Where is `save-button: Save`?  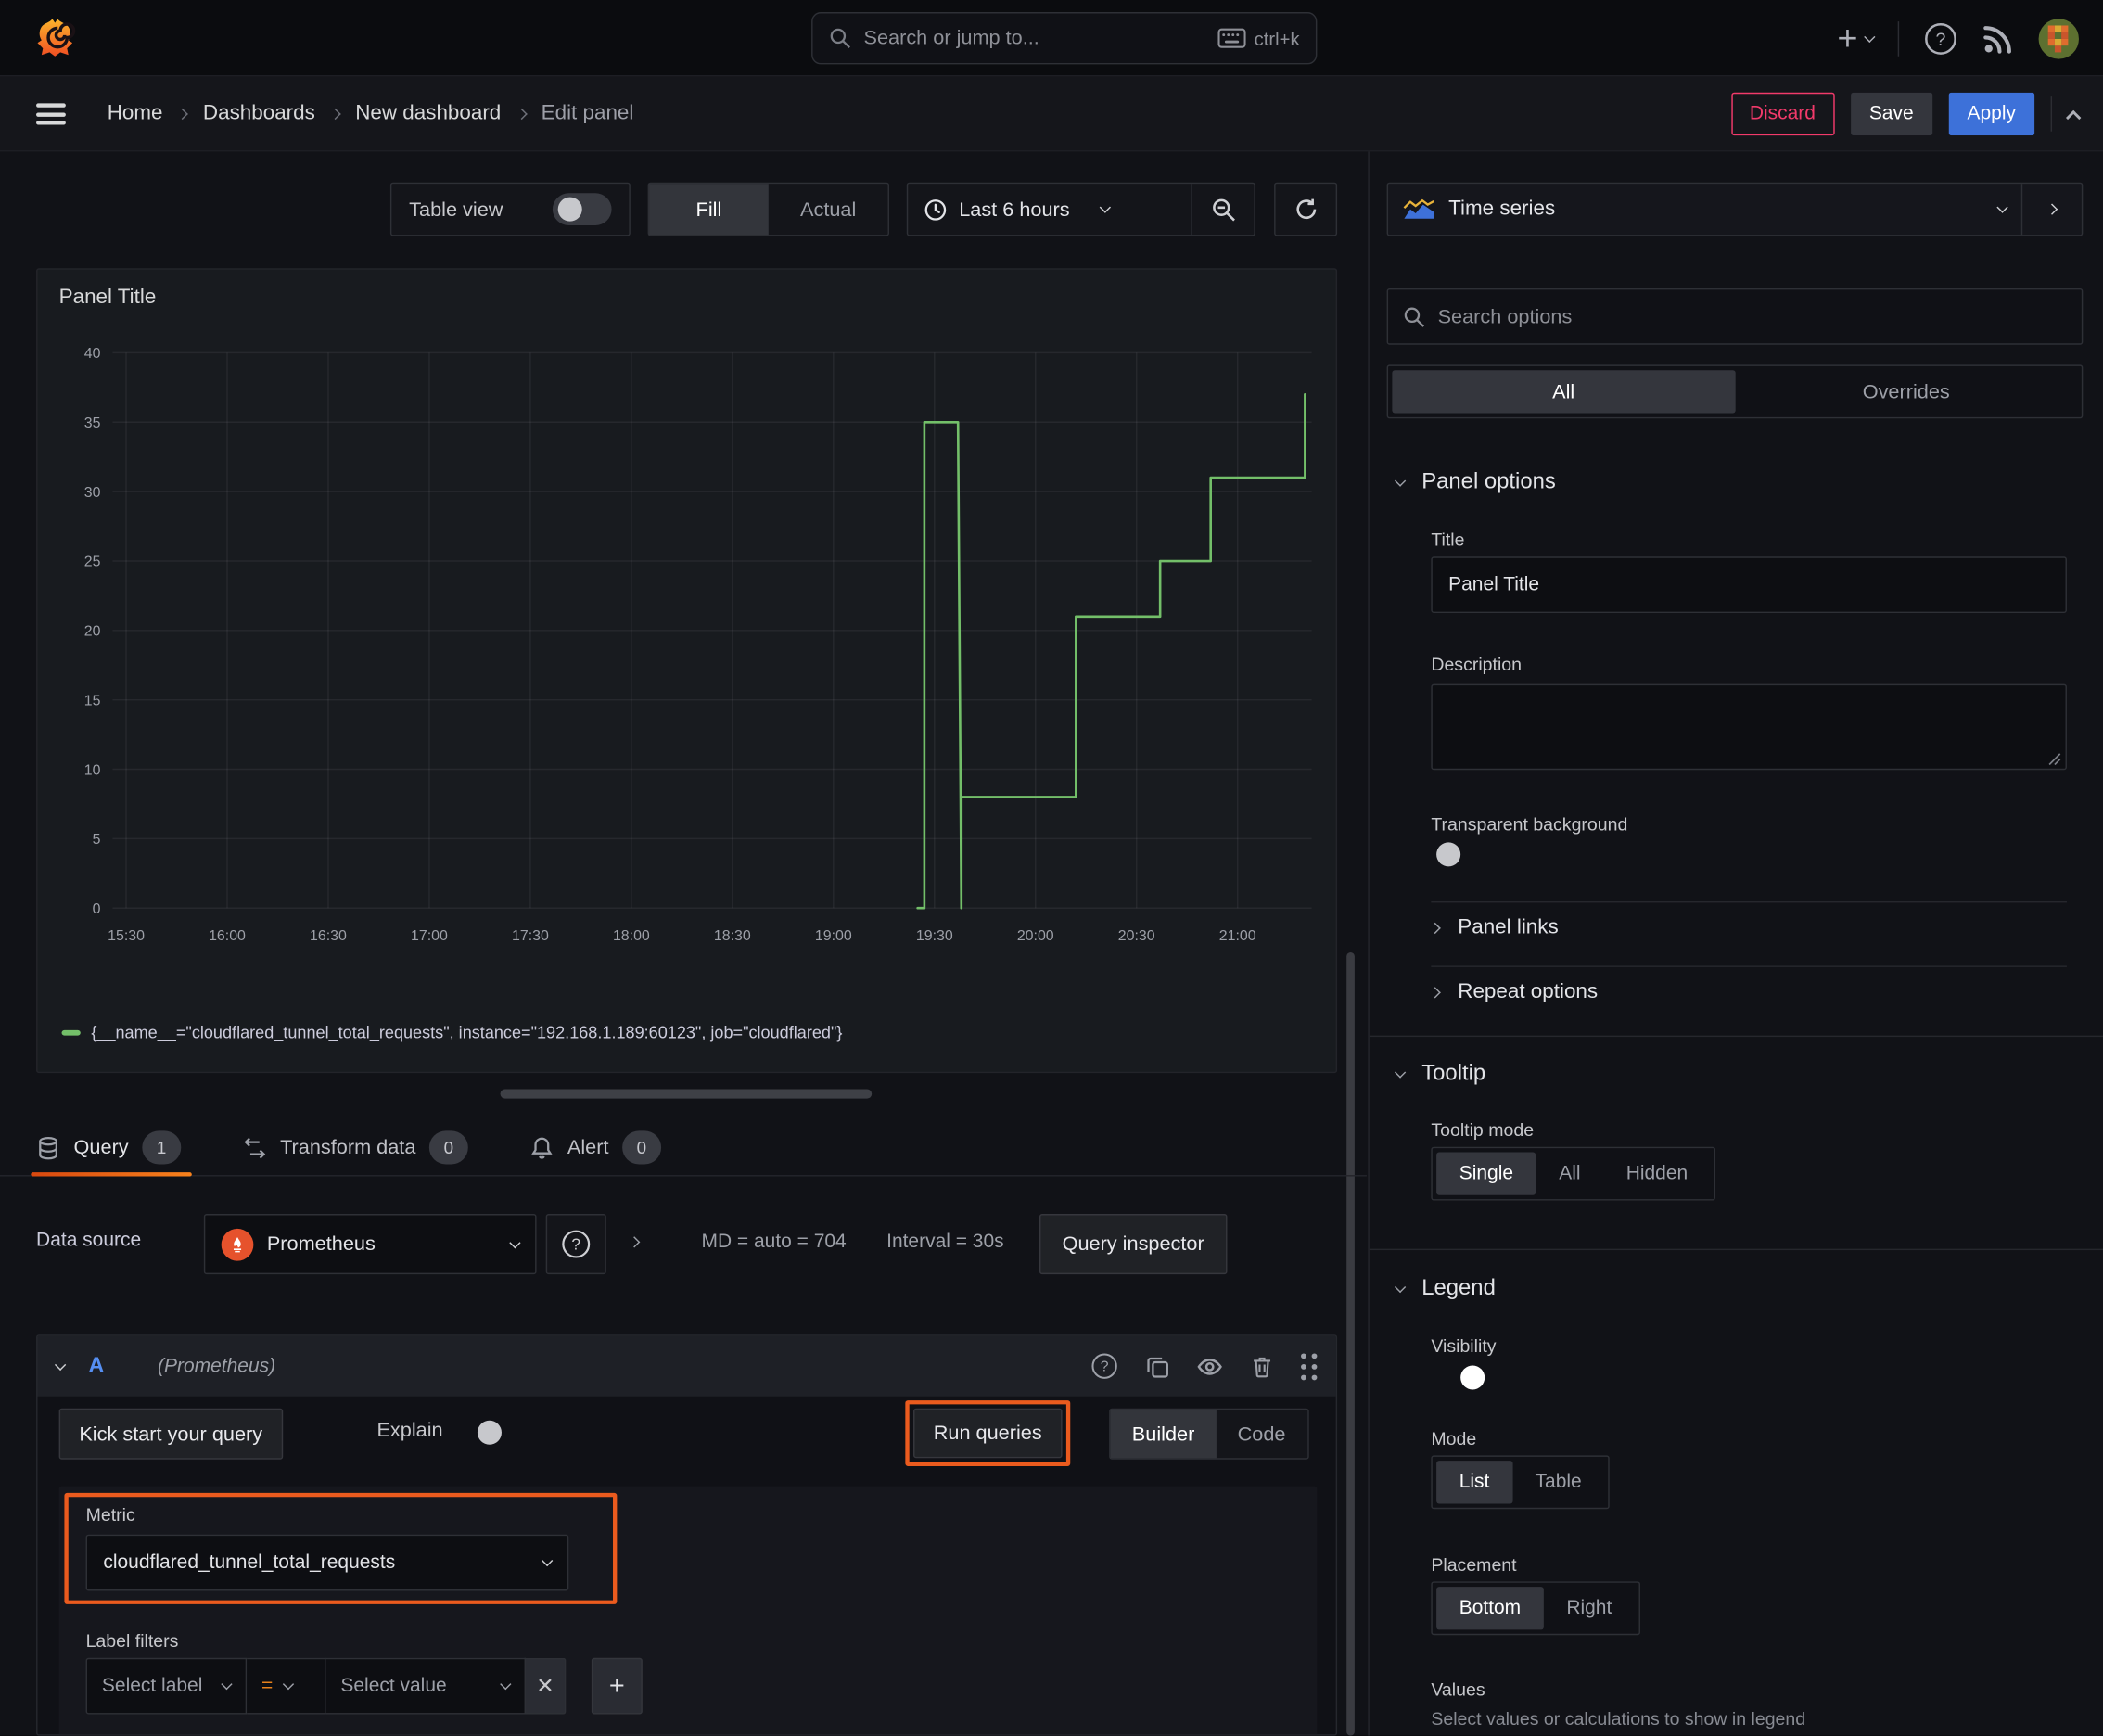 save-button: Save is located at coordinates (1891, 114).